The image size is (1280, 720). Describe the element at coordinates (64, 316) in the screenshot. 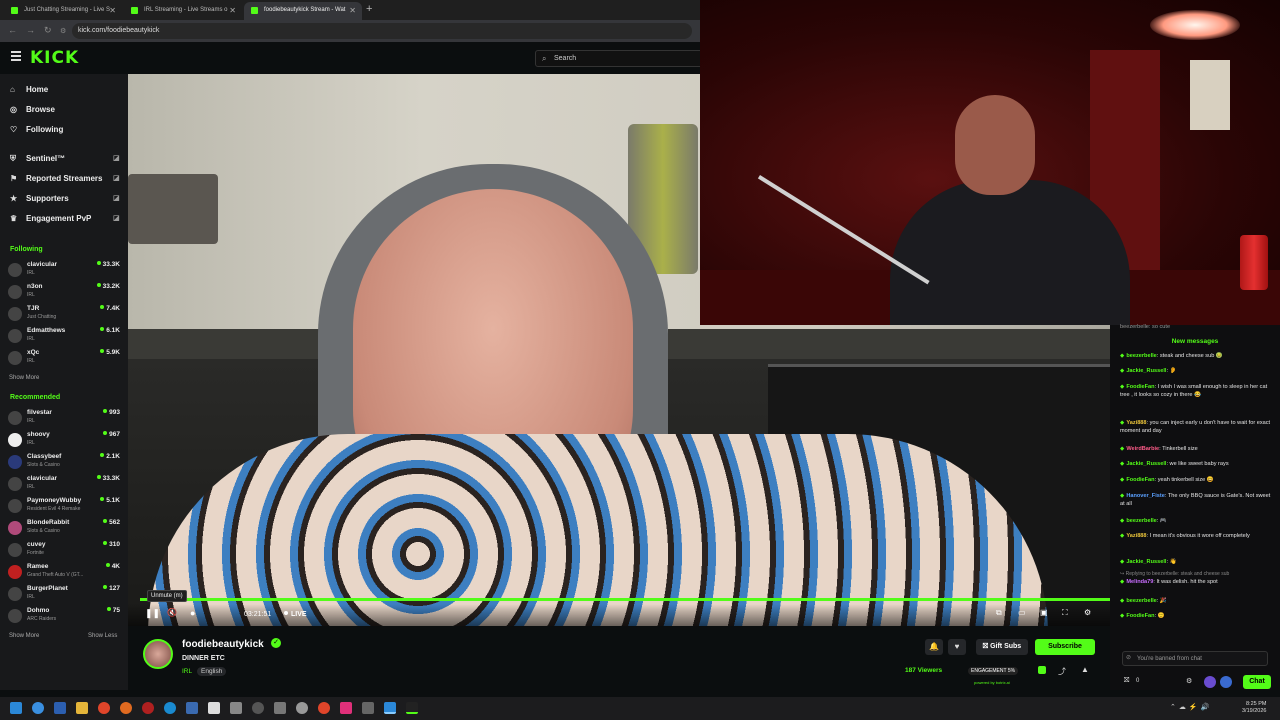

I see `sidebar-channel: TJR Just Chatting 7.4K` at that location.